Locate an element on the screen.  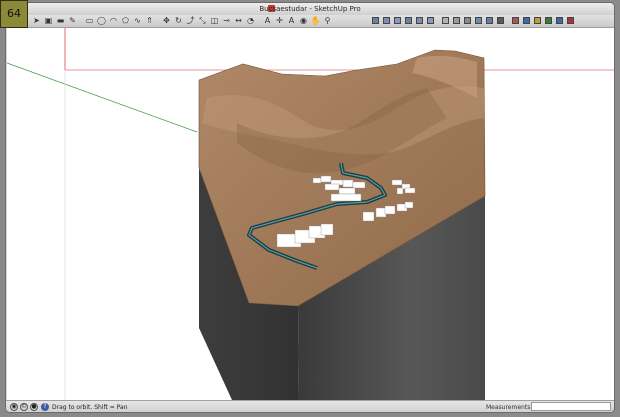
rectangle-icon: ▭ is located at coordinates (89, 20).